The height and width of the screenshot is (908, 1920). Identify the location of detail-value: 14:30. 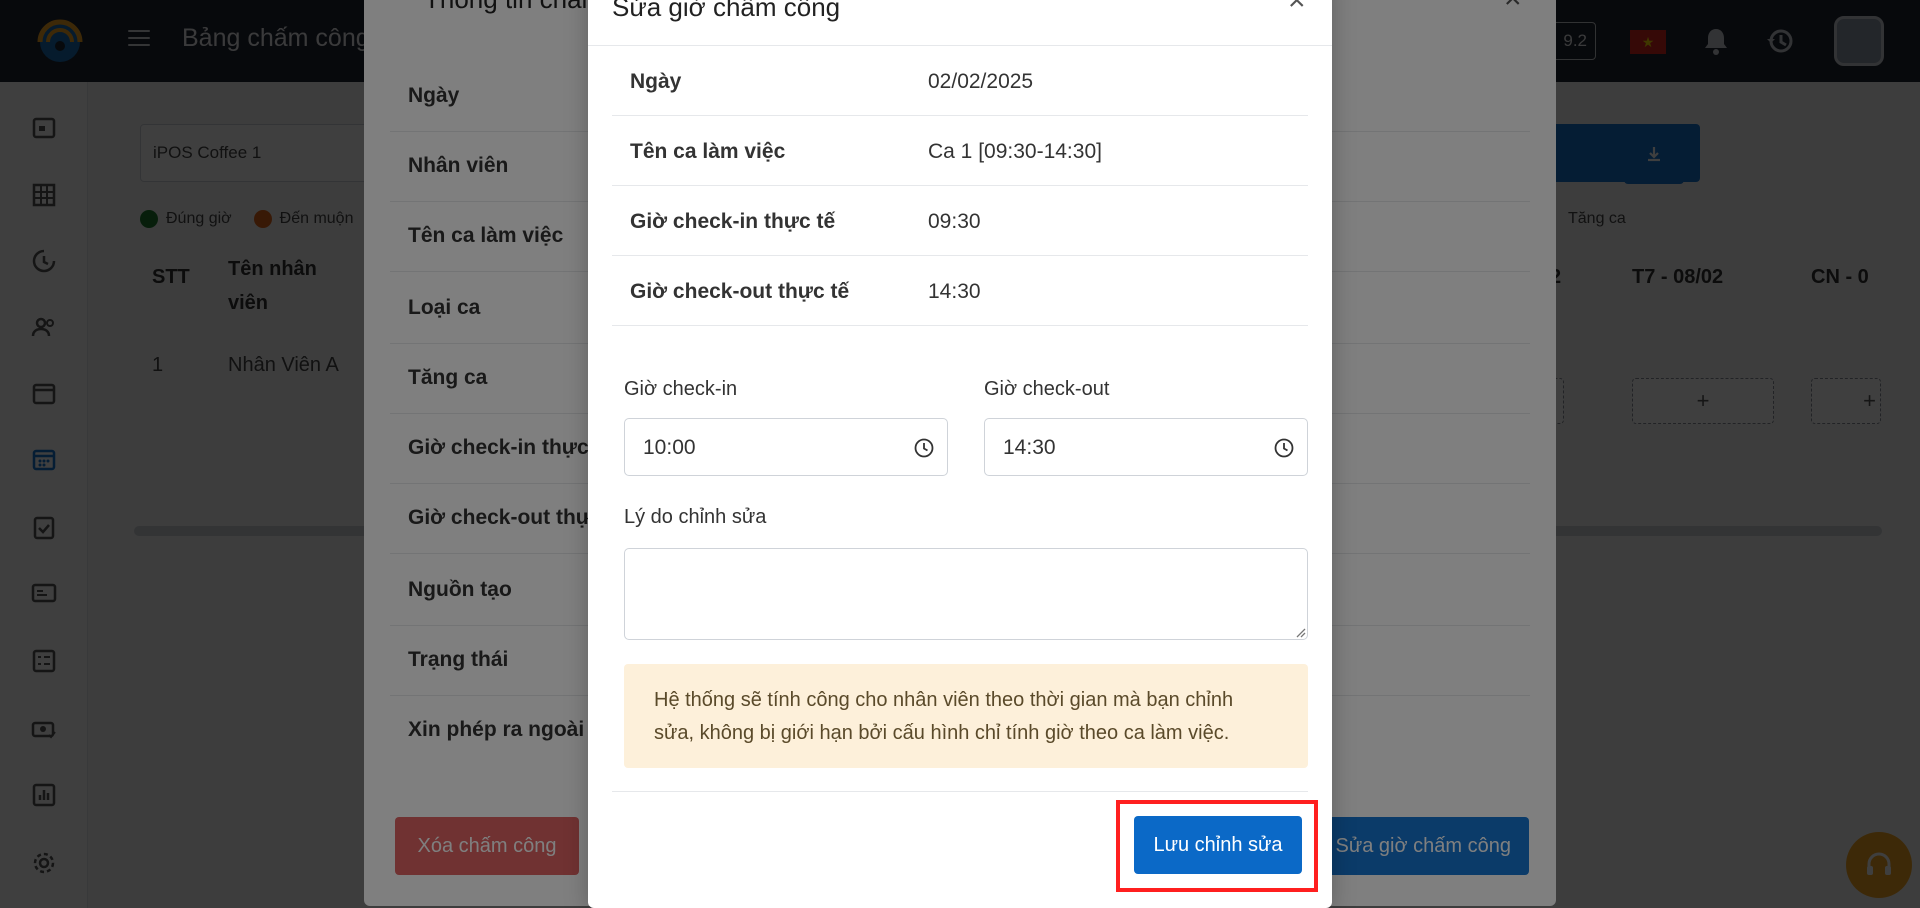
(954, 291).